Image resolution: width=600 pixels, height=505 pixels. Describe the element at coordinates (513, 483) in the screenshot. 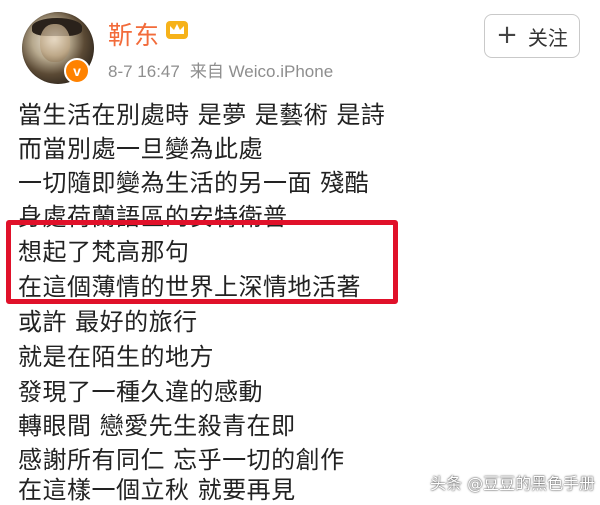

I see `watermark: 头条 @豆豆的黑色手册` at that location.